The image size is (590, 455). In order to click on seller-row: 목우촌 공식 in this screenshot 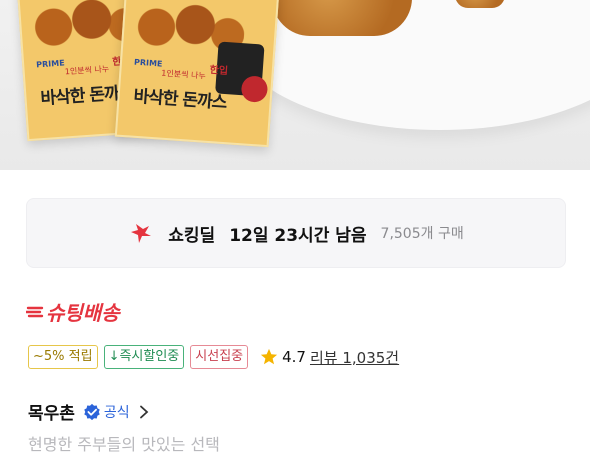, I will do `click(89, 411)`.